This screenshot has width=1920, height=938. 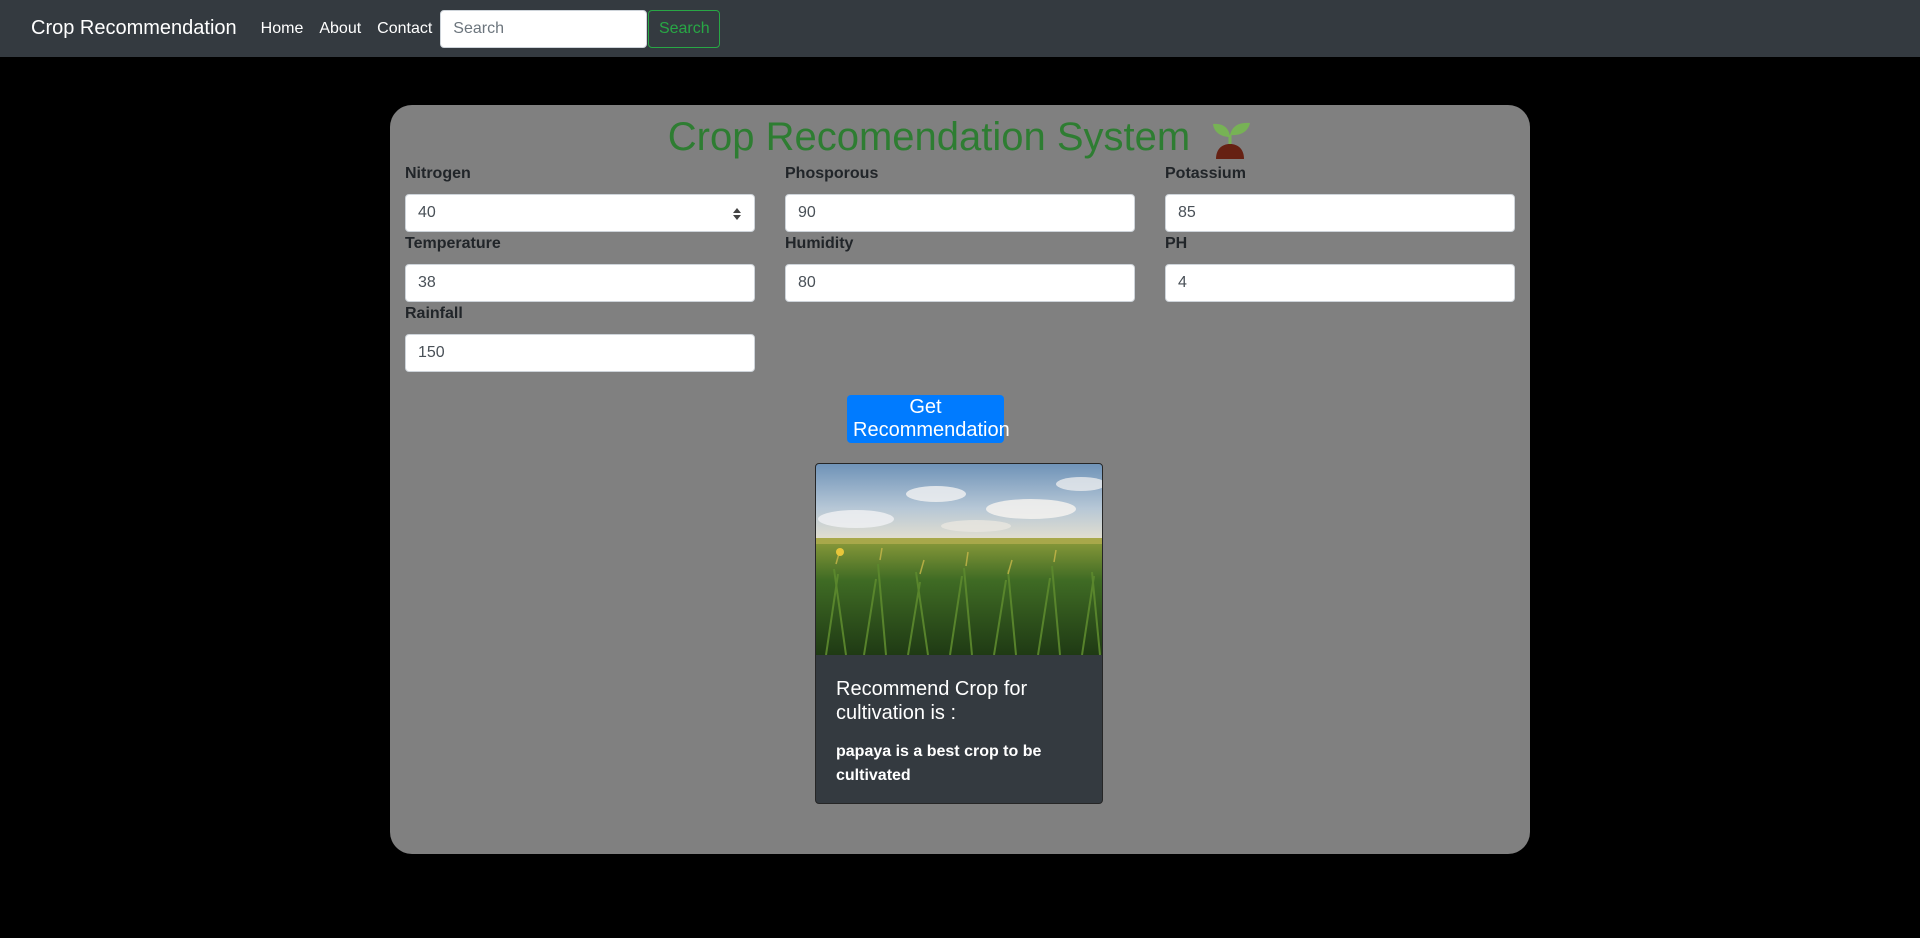 I want to click on potassium-field-group: Potassium, so click(x=1340, y=198).